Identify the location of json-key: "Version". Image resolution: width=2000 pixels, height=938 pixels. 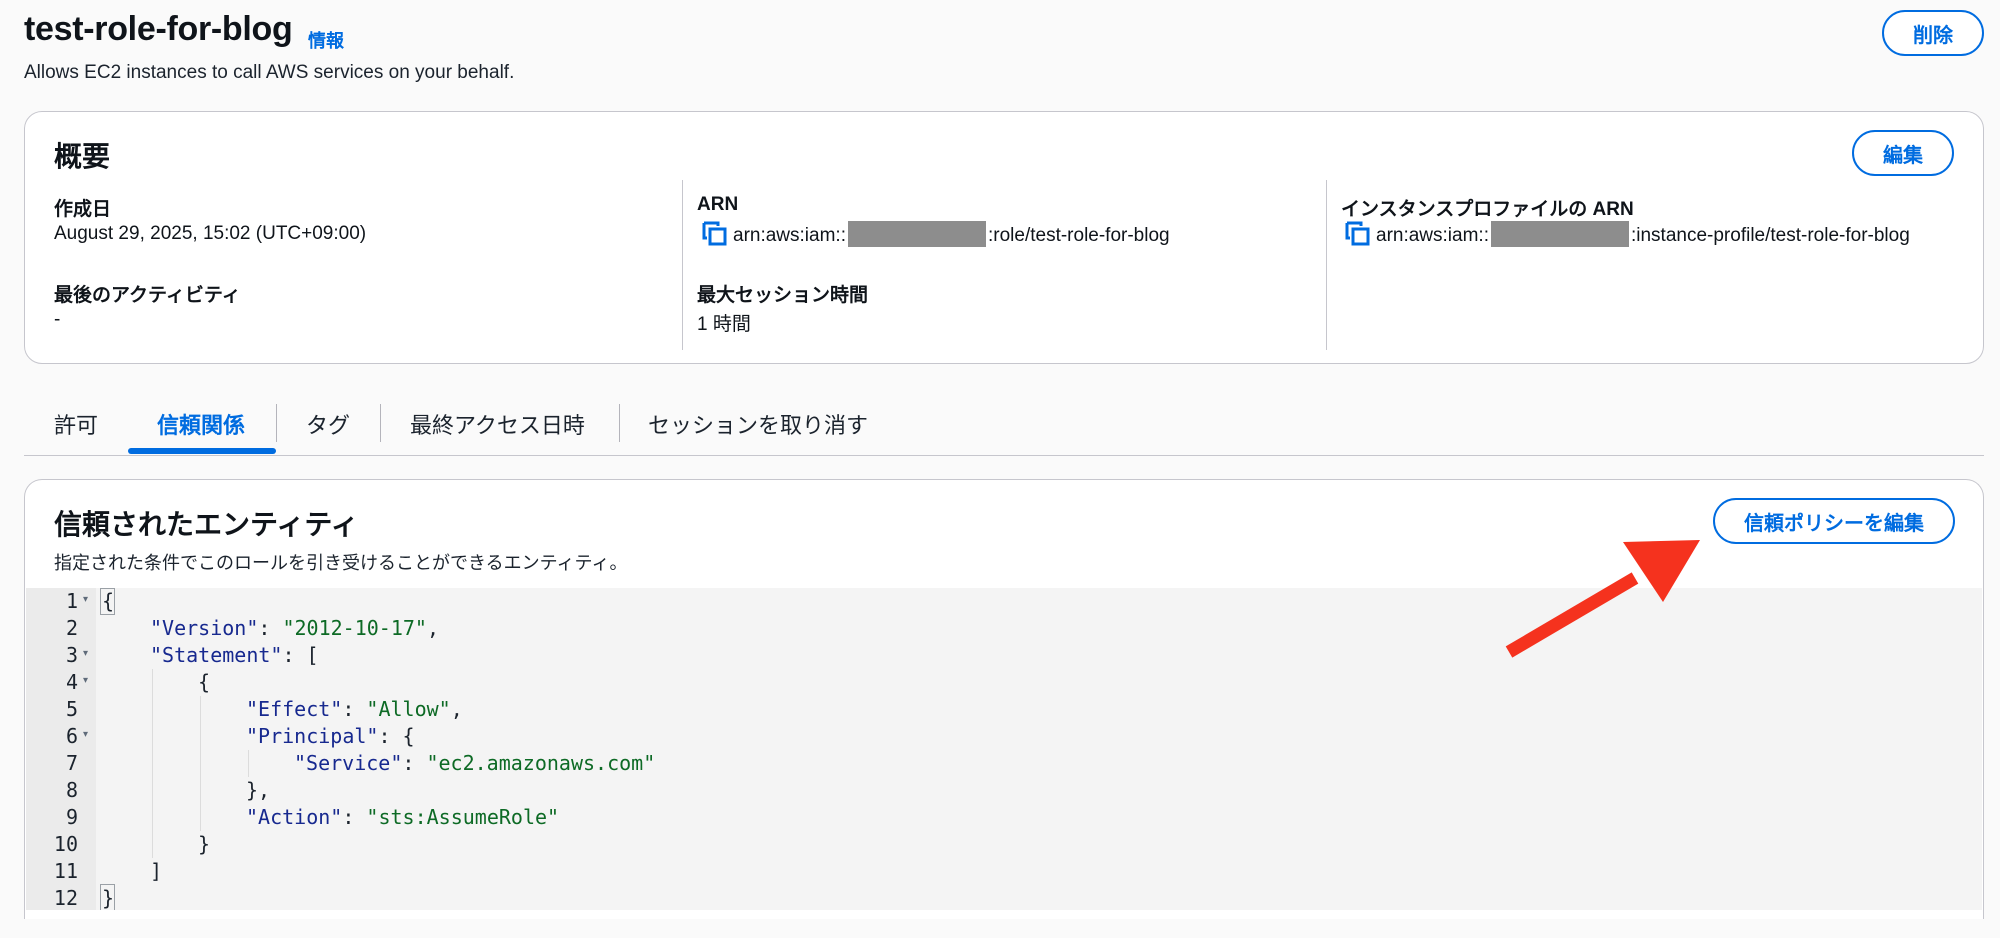
(204, 628).